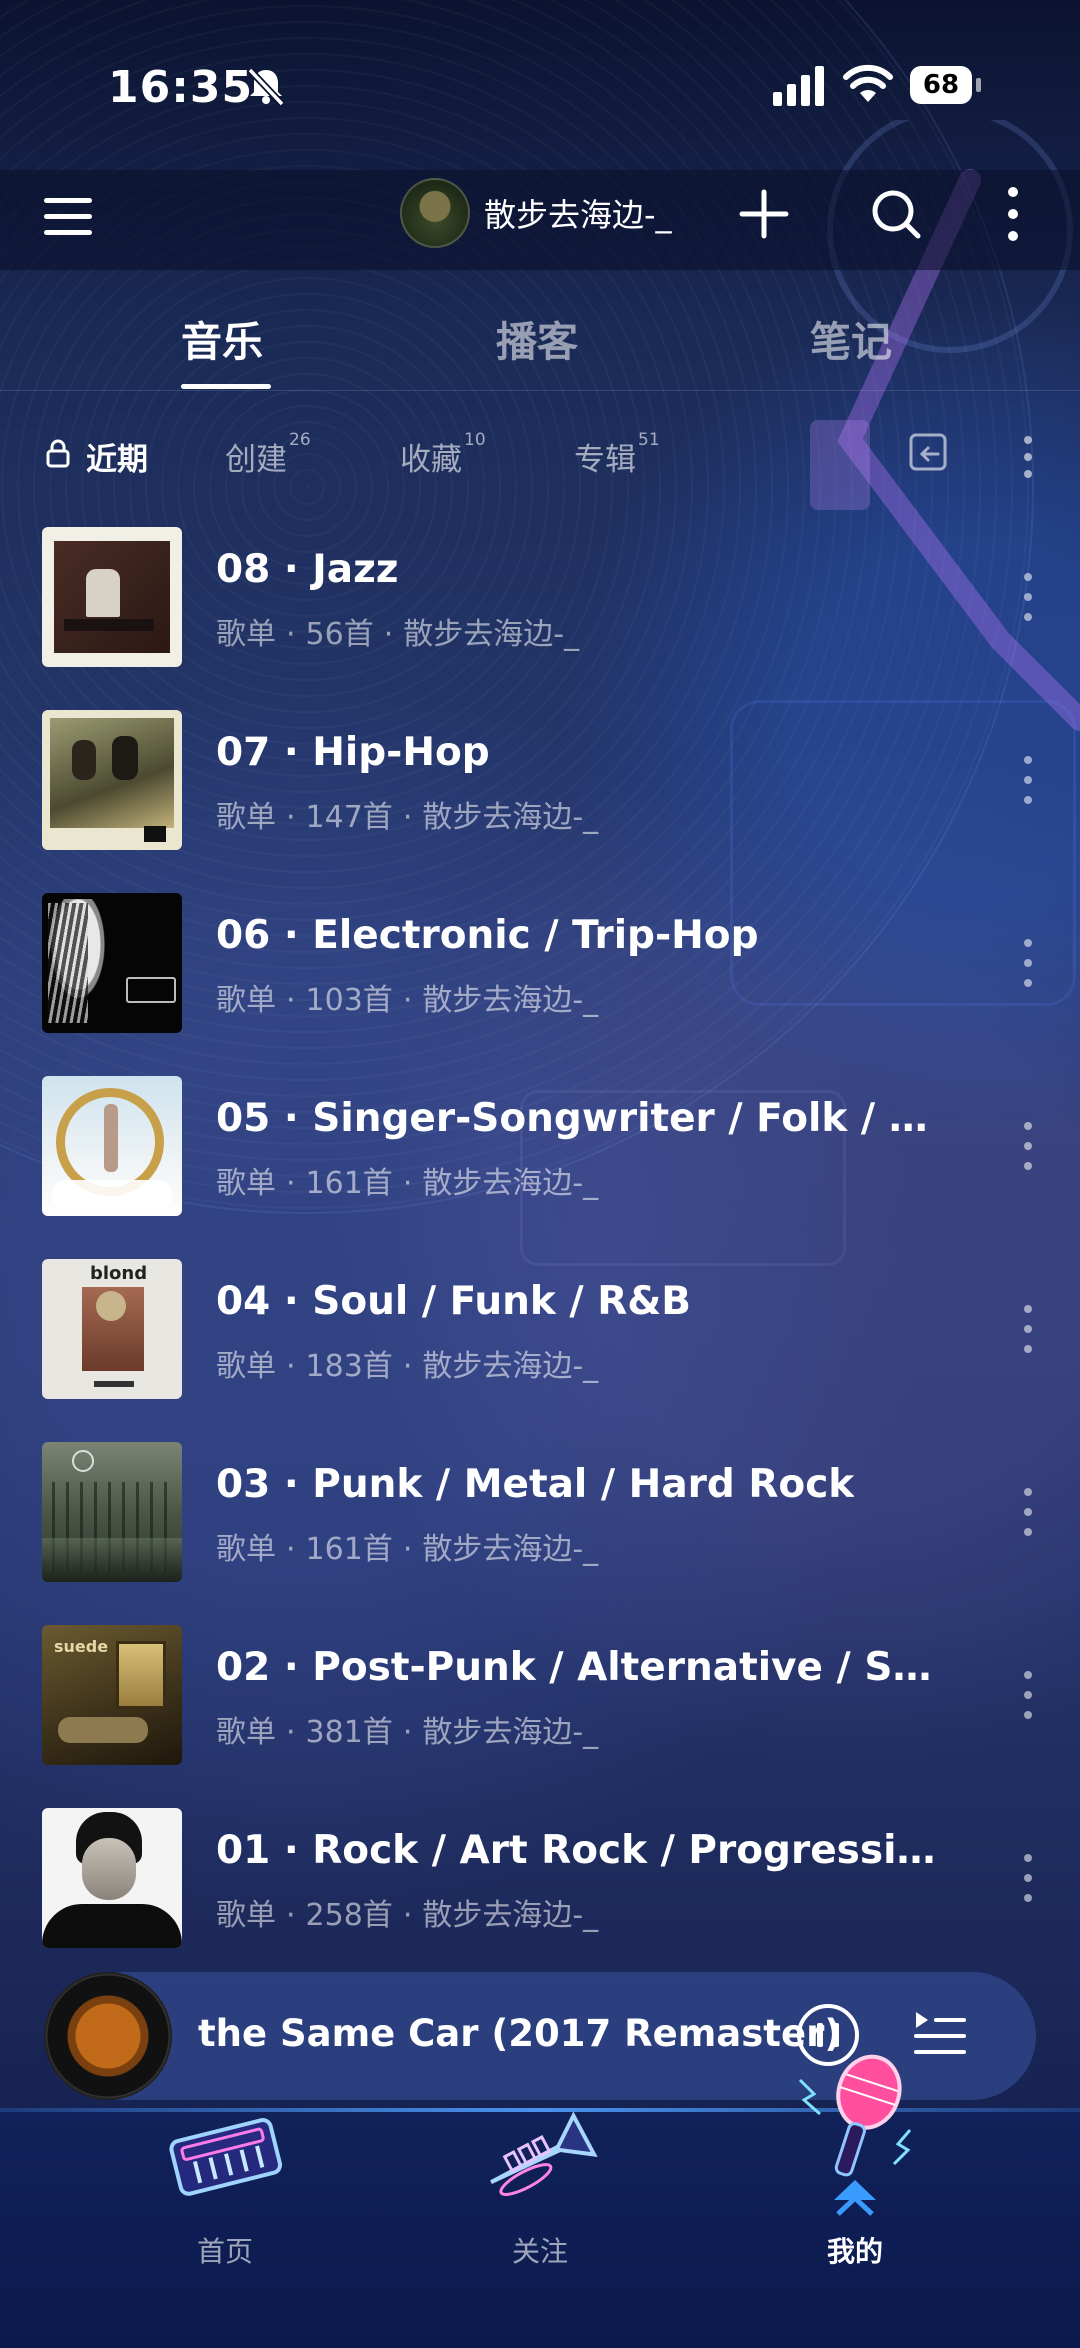 This screenshot has width=1080, height=2348. Describe the element at coordinates (112, 1695) in the screenshot. I see `playlist-cover: suede` at that location.